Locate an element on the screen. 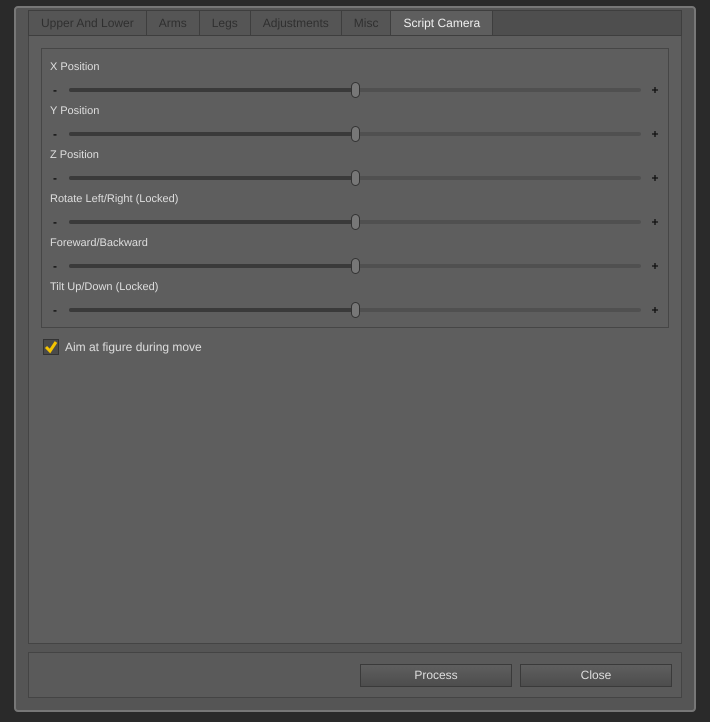 This screenshot has width=710, height=722. slider-label: Y Position is located at coordinates (75, 111).